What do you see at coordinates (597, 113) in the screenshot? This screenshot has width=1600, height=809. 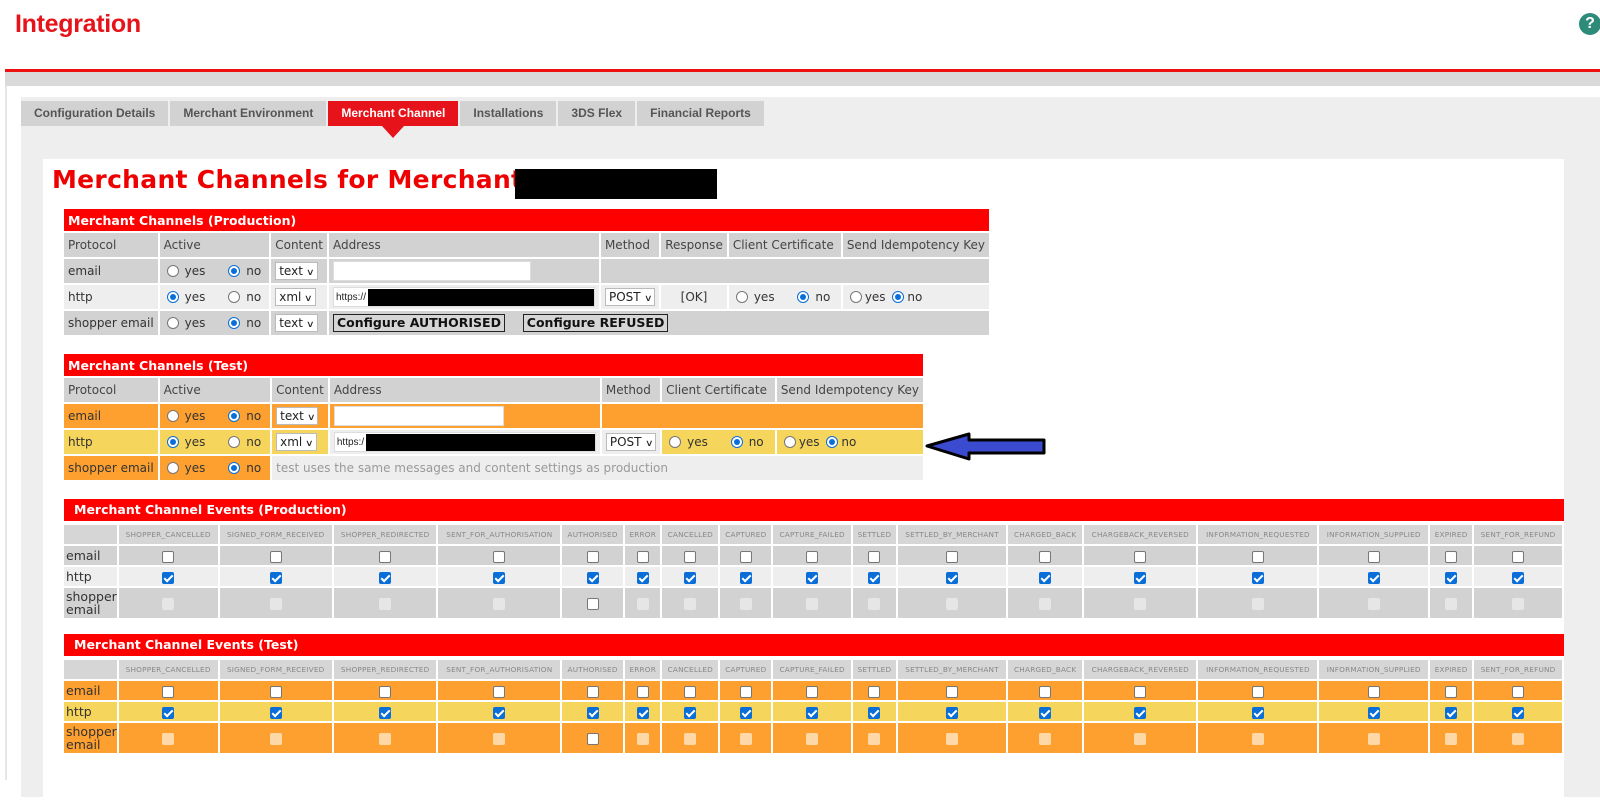 I see `tab-3ds-flex: 3DS Flex` at bounding box center [597, 113].